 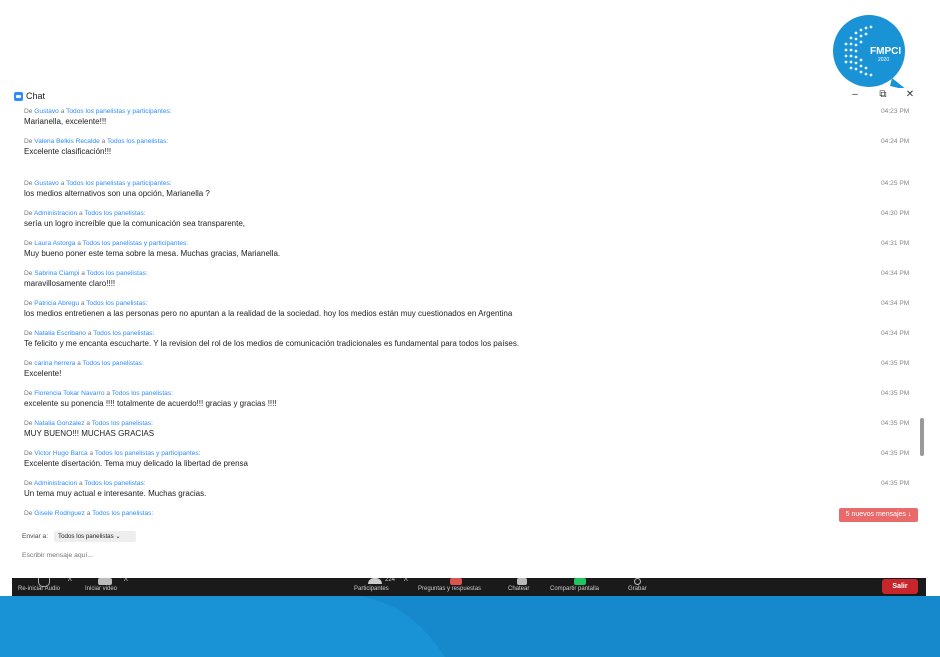 What do you see at coordinates (895, 141) in the screenshot?
I see `message-time: 04:24 PM` at bounding box center [895, 141].